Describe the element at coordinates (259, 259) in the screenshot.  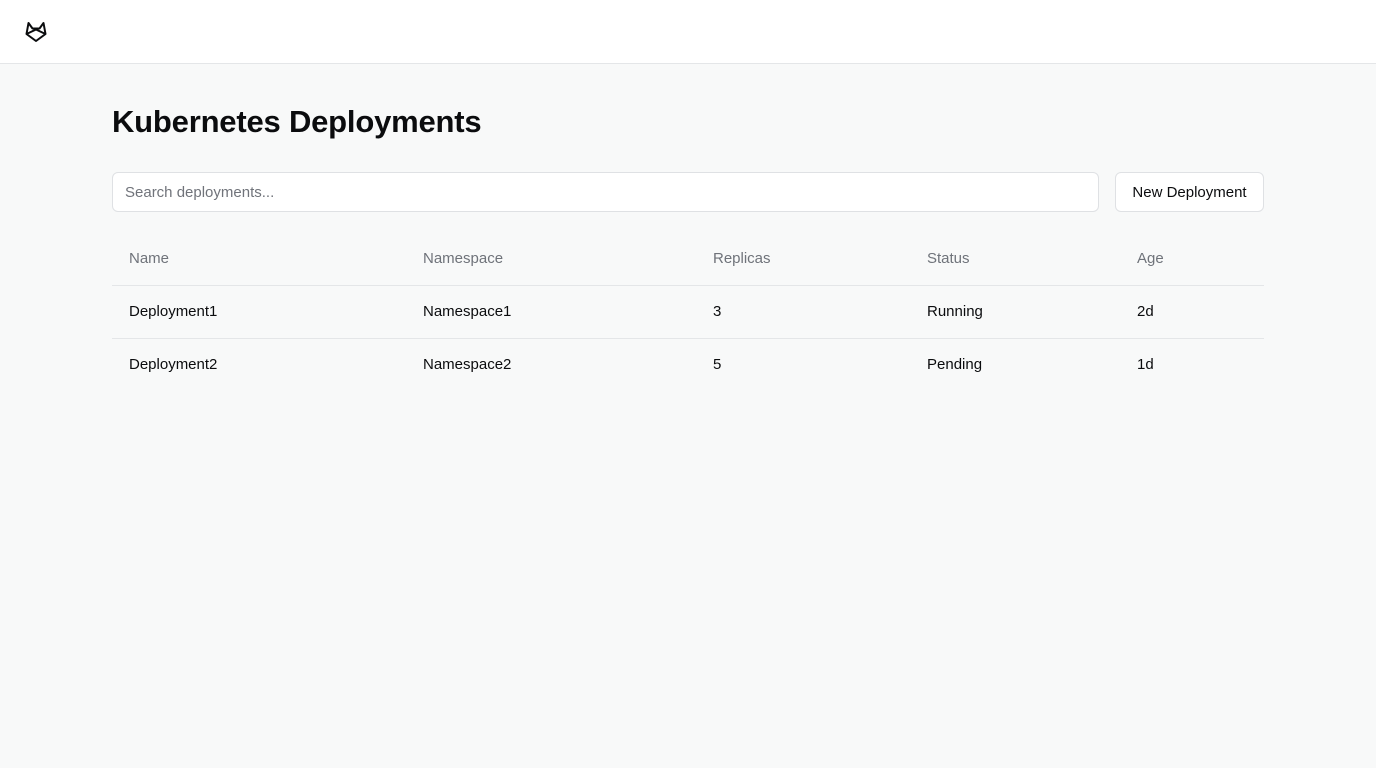
I see `column-header-name: Name` at that location.